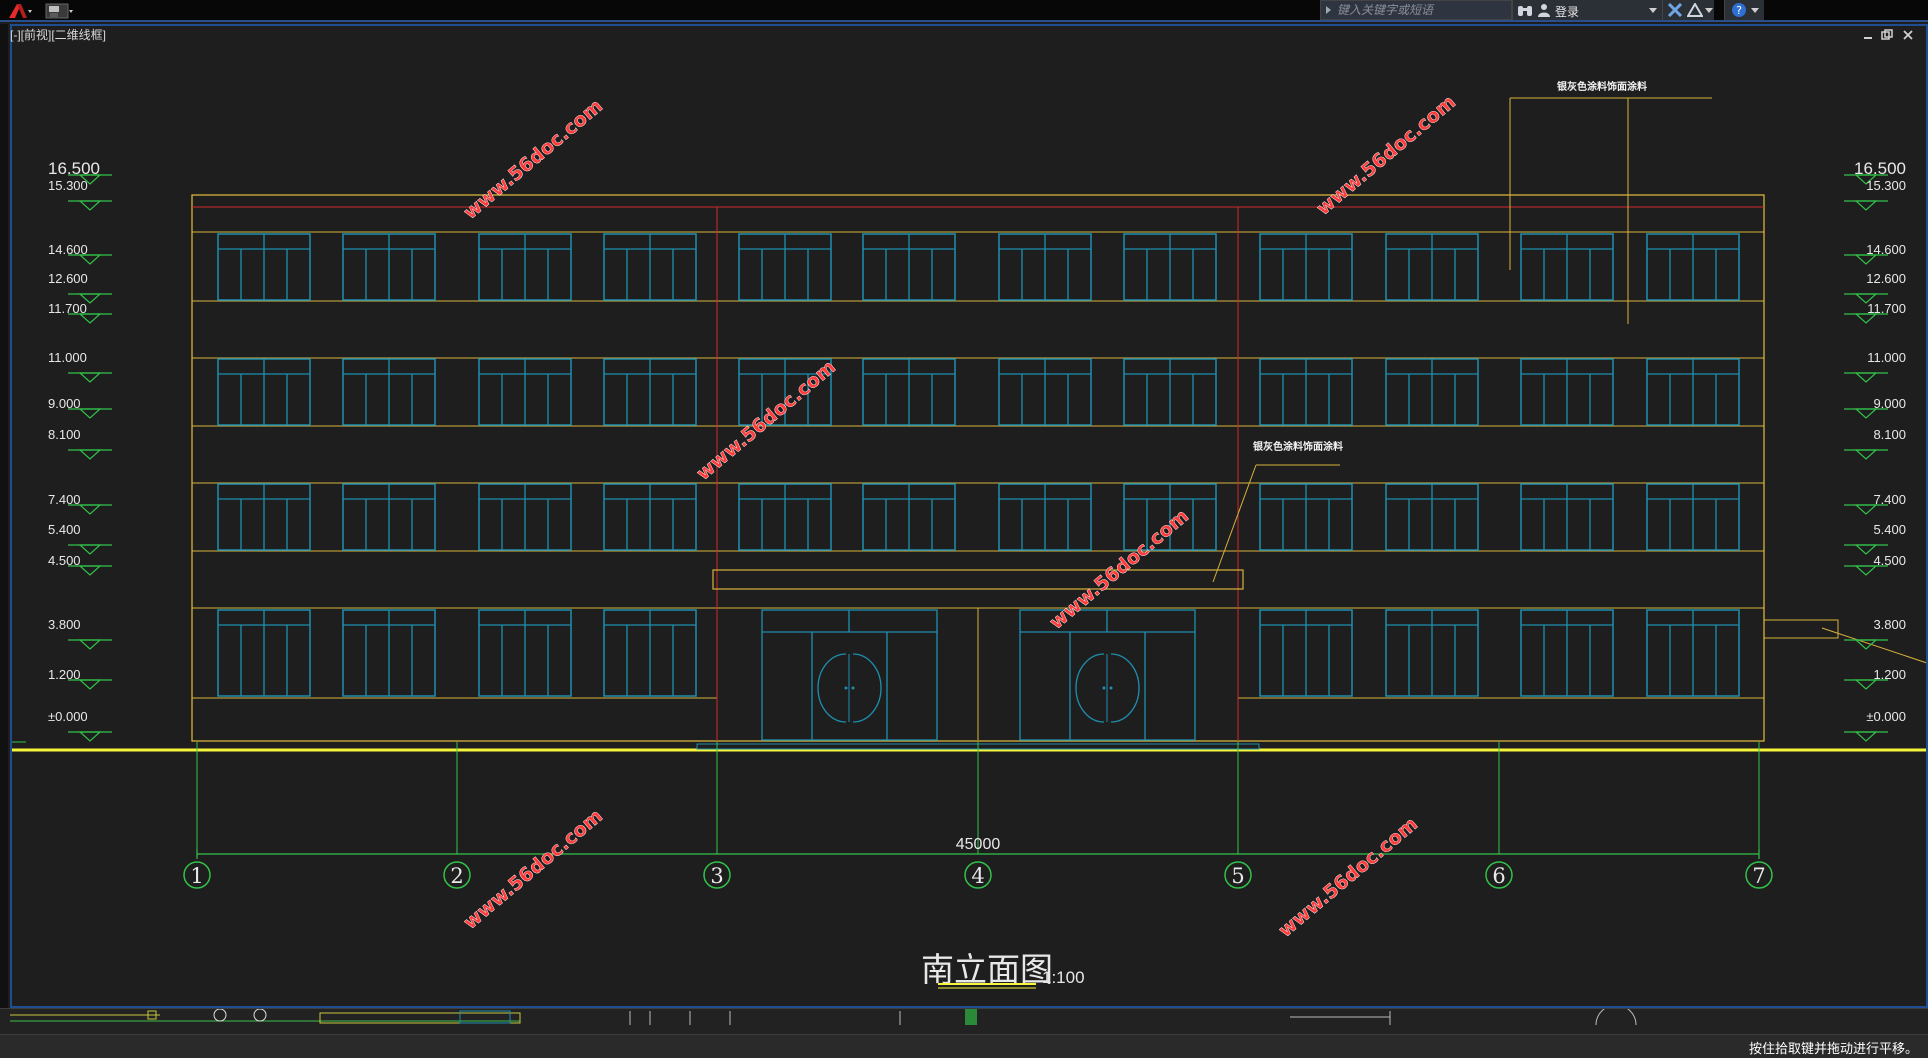 The height and width of the screenshot is (1058, 1928). Describe the element at coordinates (59, 11) in the screenshot. I see `save-dropdown-icon` at that location.